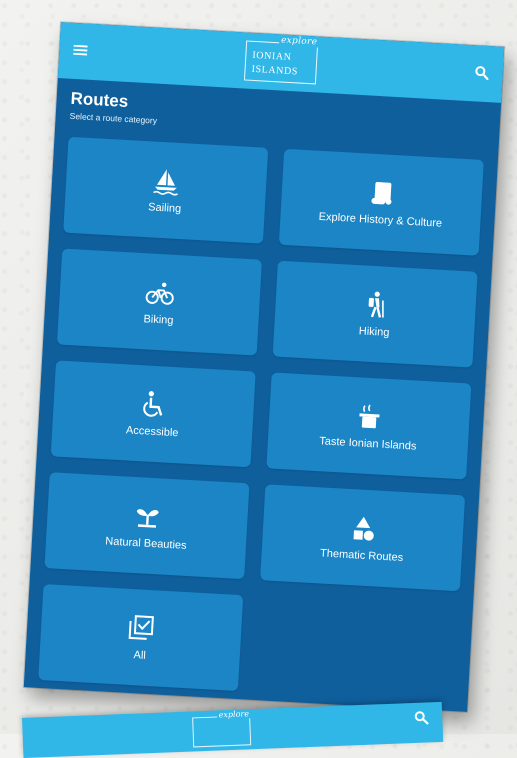  What do you see at coordinates (141, 629) in the screenshot?
I see `checkbox-stack-icon` at bounding box center [141, 629].